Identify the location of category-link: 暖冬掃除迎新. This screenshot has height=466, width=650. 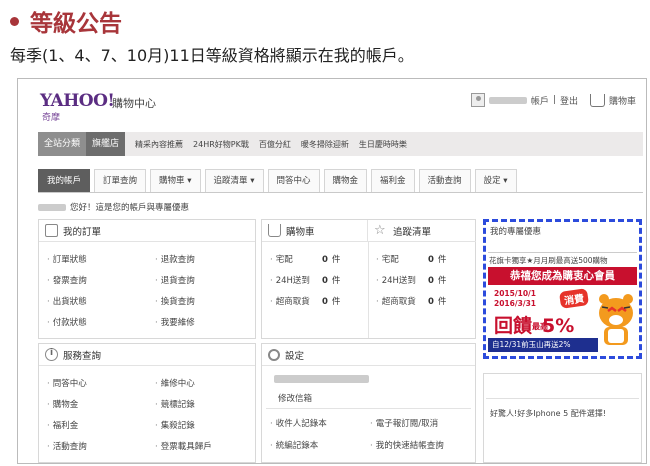
(325, 144).